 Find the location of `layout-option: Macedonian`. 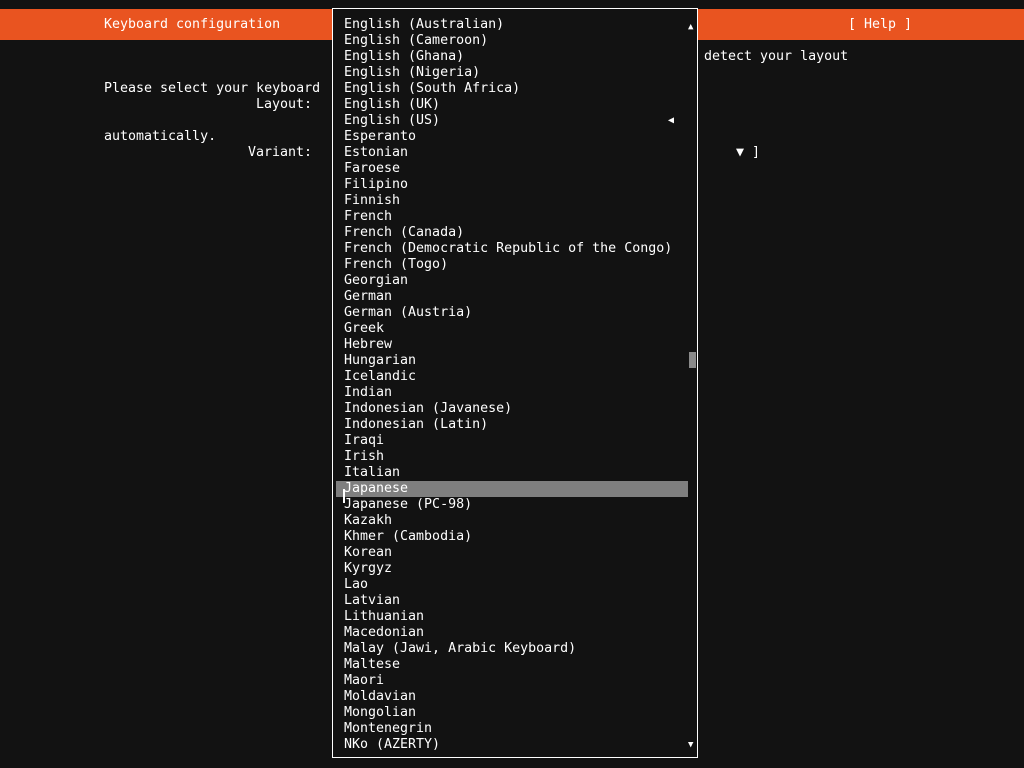

layout-option: Macedonian is located at coordinates (512, 633).